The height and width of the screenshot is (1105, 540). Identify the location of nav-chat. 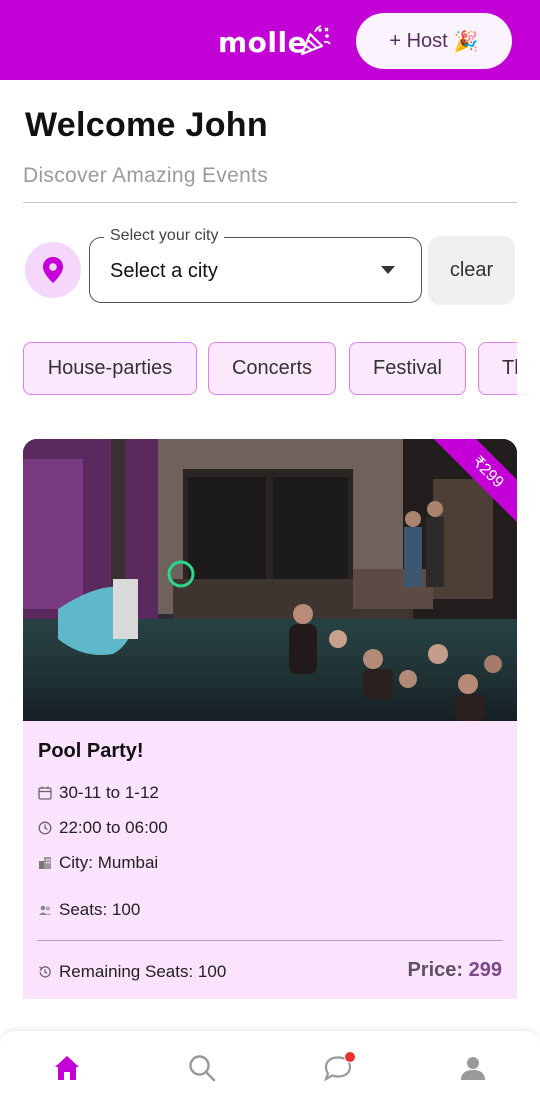
(339, 1067).